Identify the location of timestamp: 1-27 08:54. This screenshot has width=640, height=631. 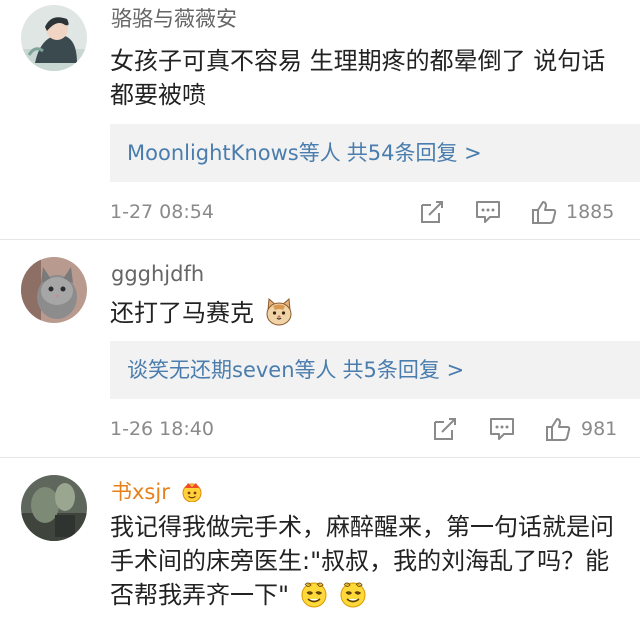
(162, 212).